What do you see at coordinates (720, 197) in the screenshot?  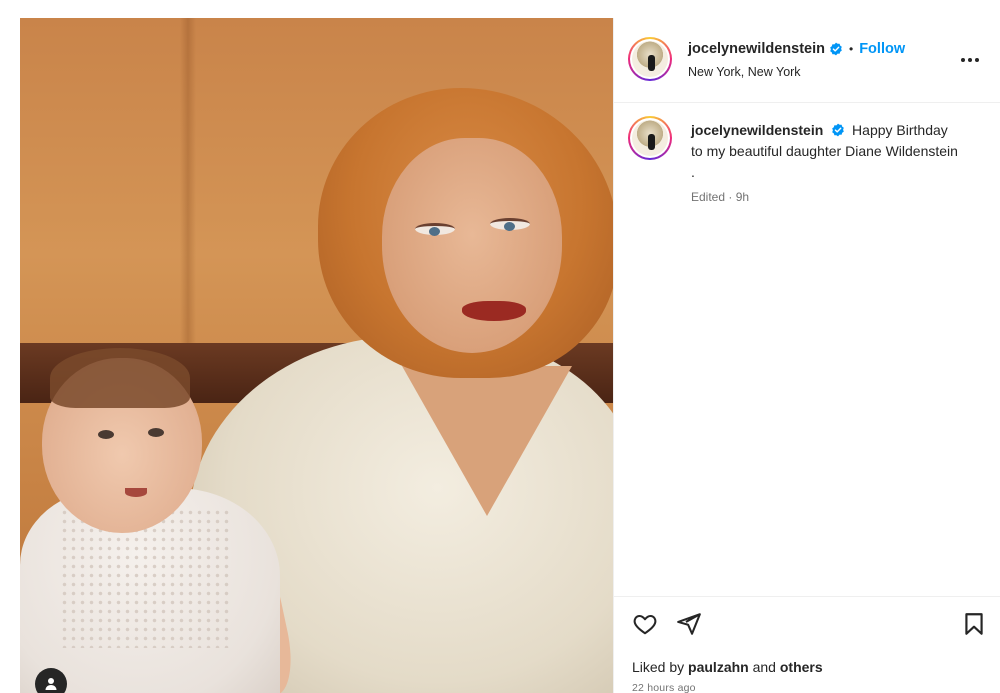 I see `caption-meta: Edited · 9h` at bounding box center [720, 197].